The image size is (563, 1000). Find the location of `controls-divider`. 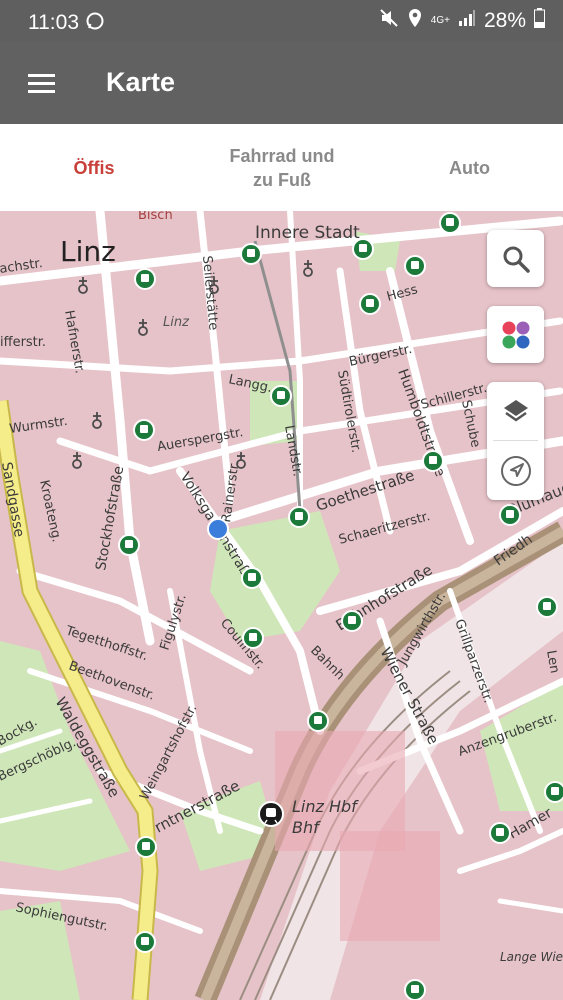

controls-divider is located at coordinates (515, 440).